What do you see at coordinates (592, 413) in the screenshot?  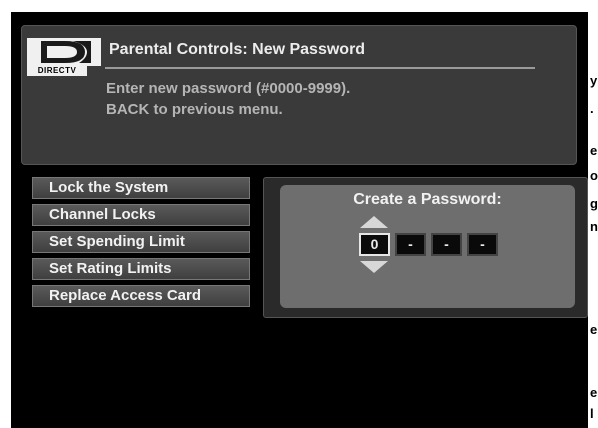 I see `edge-text: l` at bounding box center [592, 413].